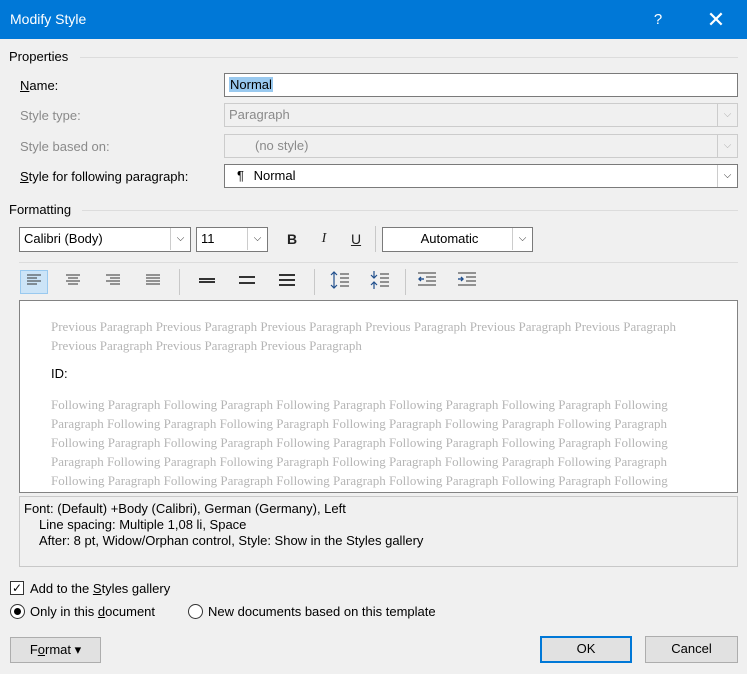 This screenshot has width=747, height=674. Describe the element at coordinates (55, 650) in the screenshot. I see `format-button: Format ▾` at that location.